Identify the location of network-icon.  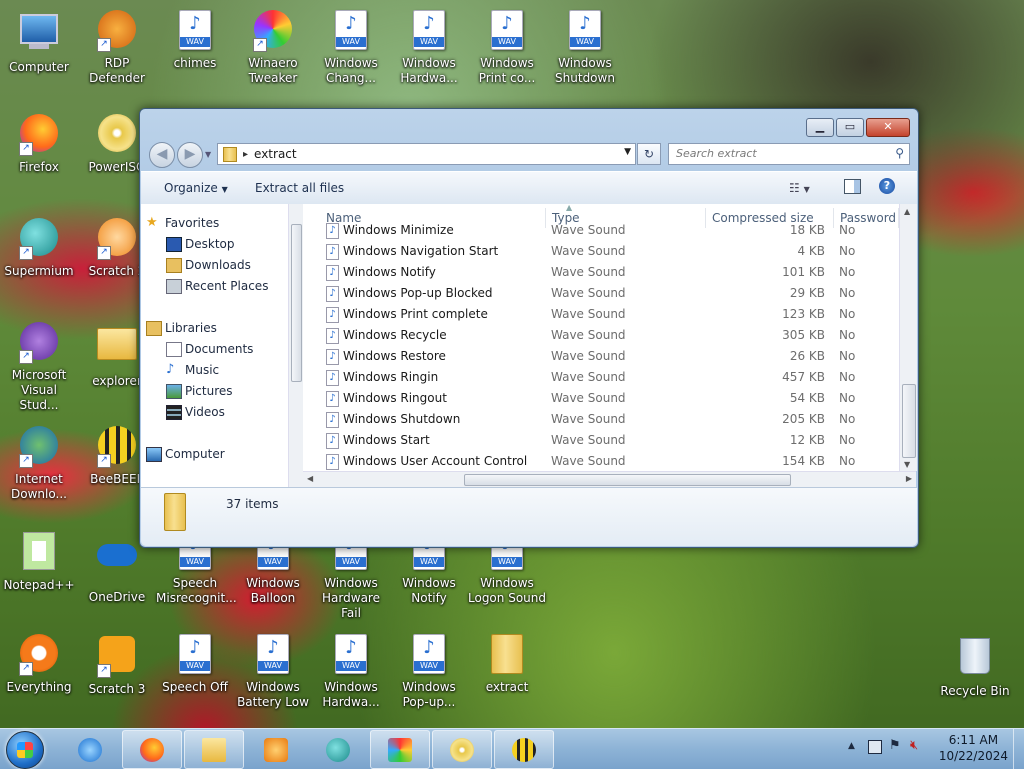
(875, 747).